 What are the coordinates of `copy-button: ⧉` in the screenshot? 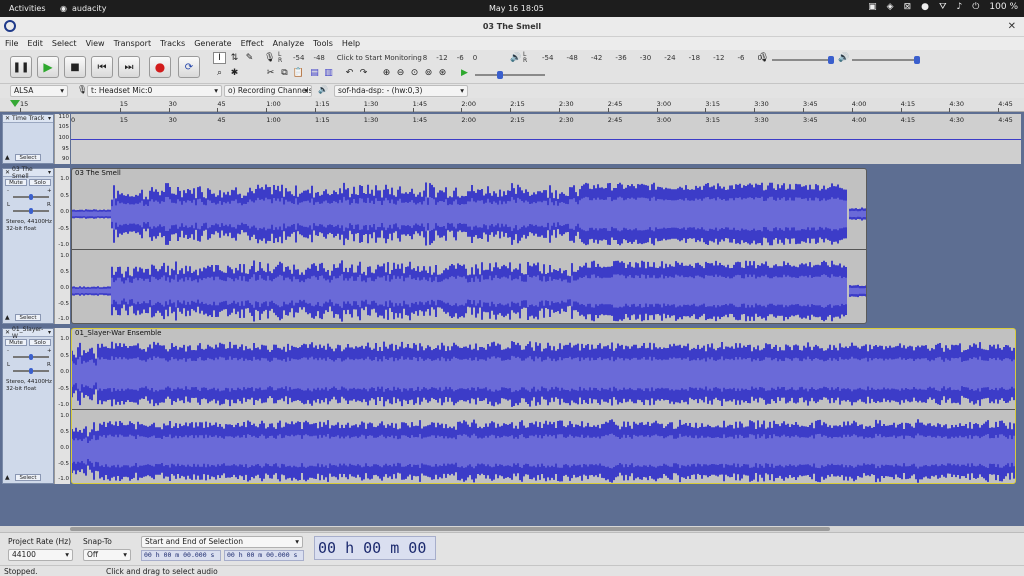 It's located at (284, 73).